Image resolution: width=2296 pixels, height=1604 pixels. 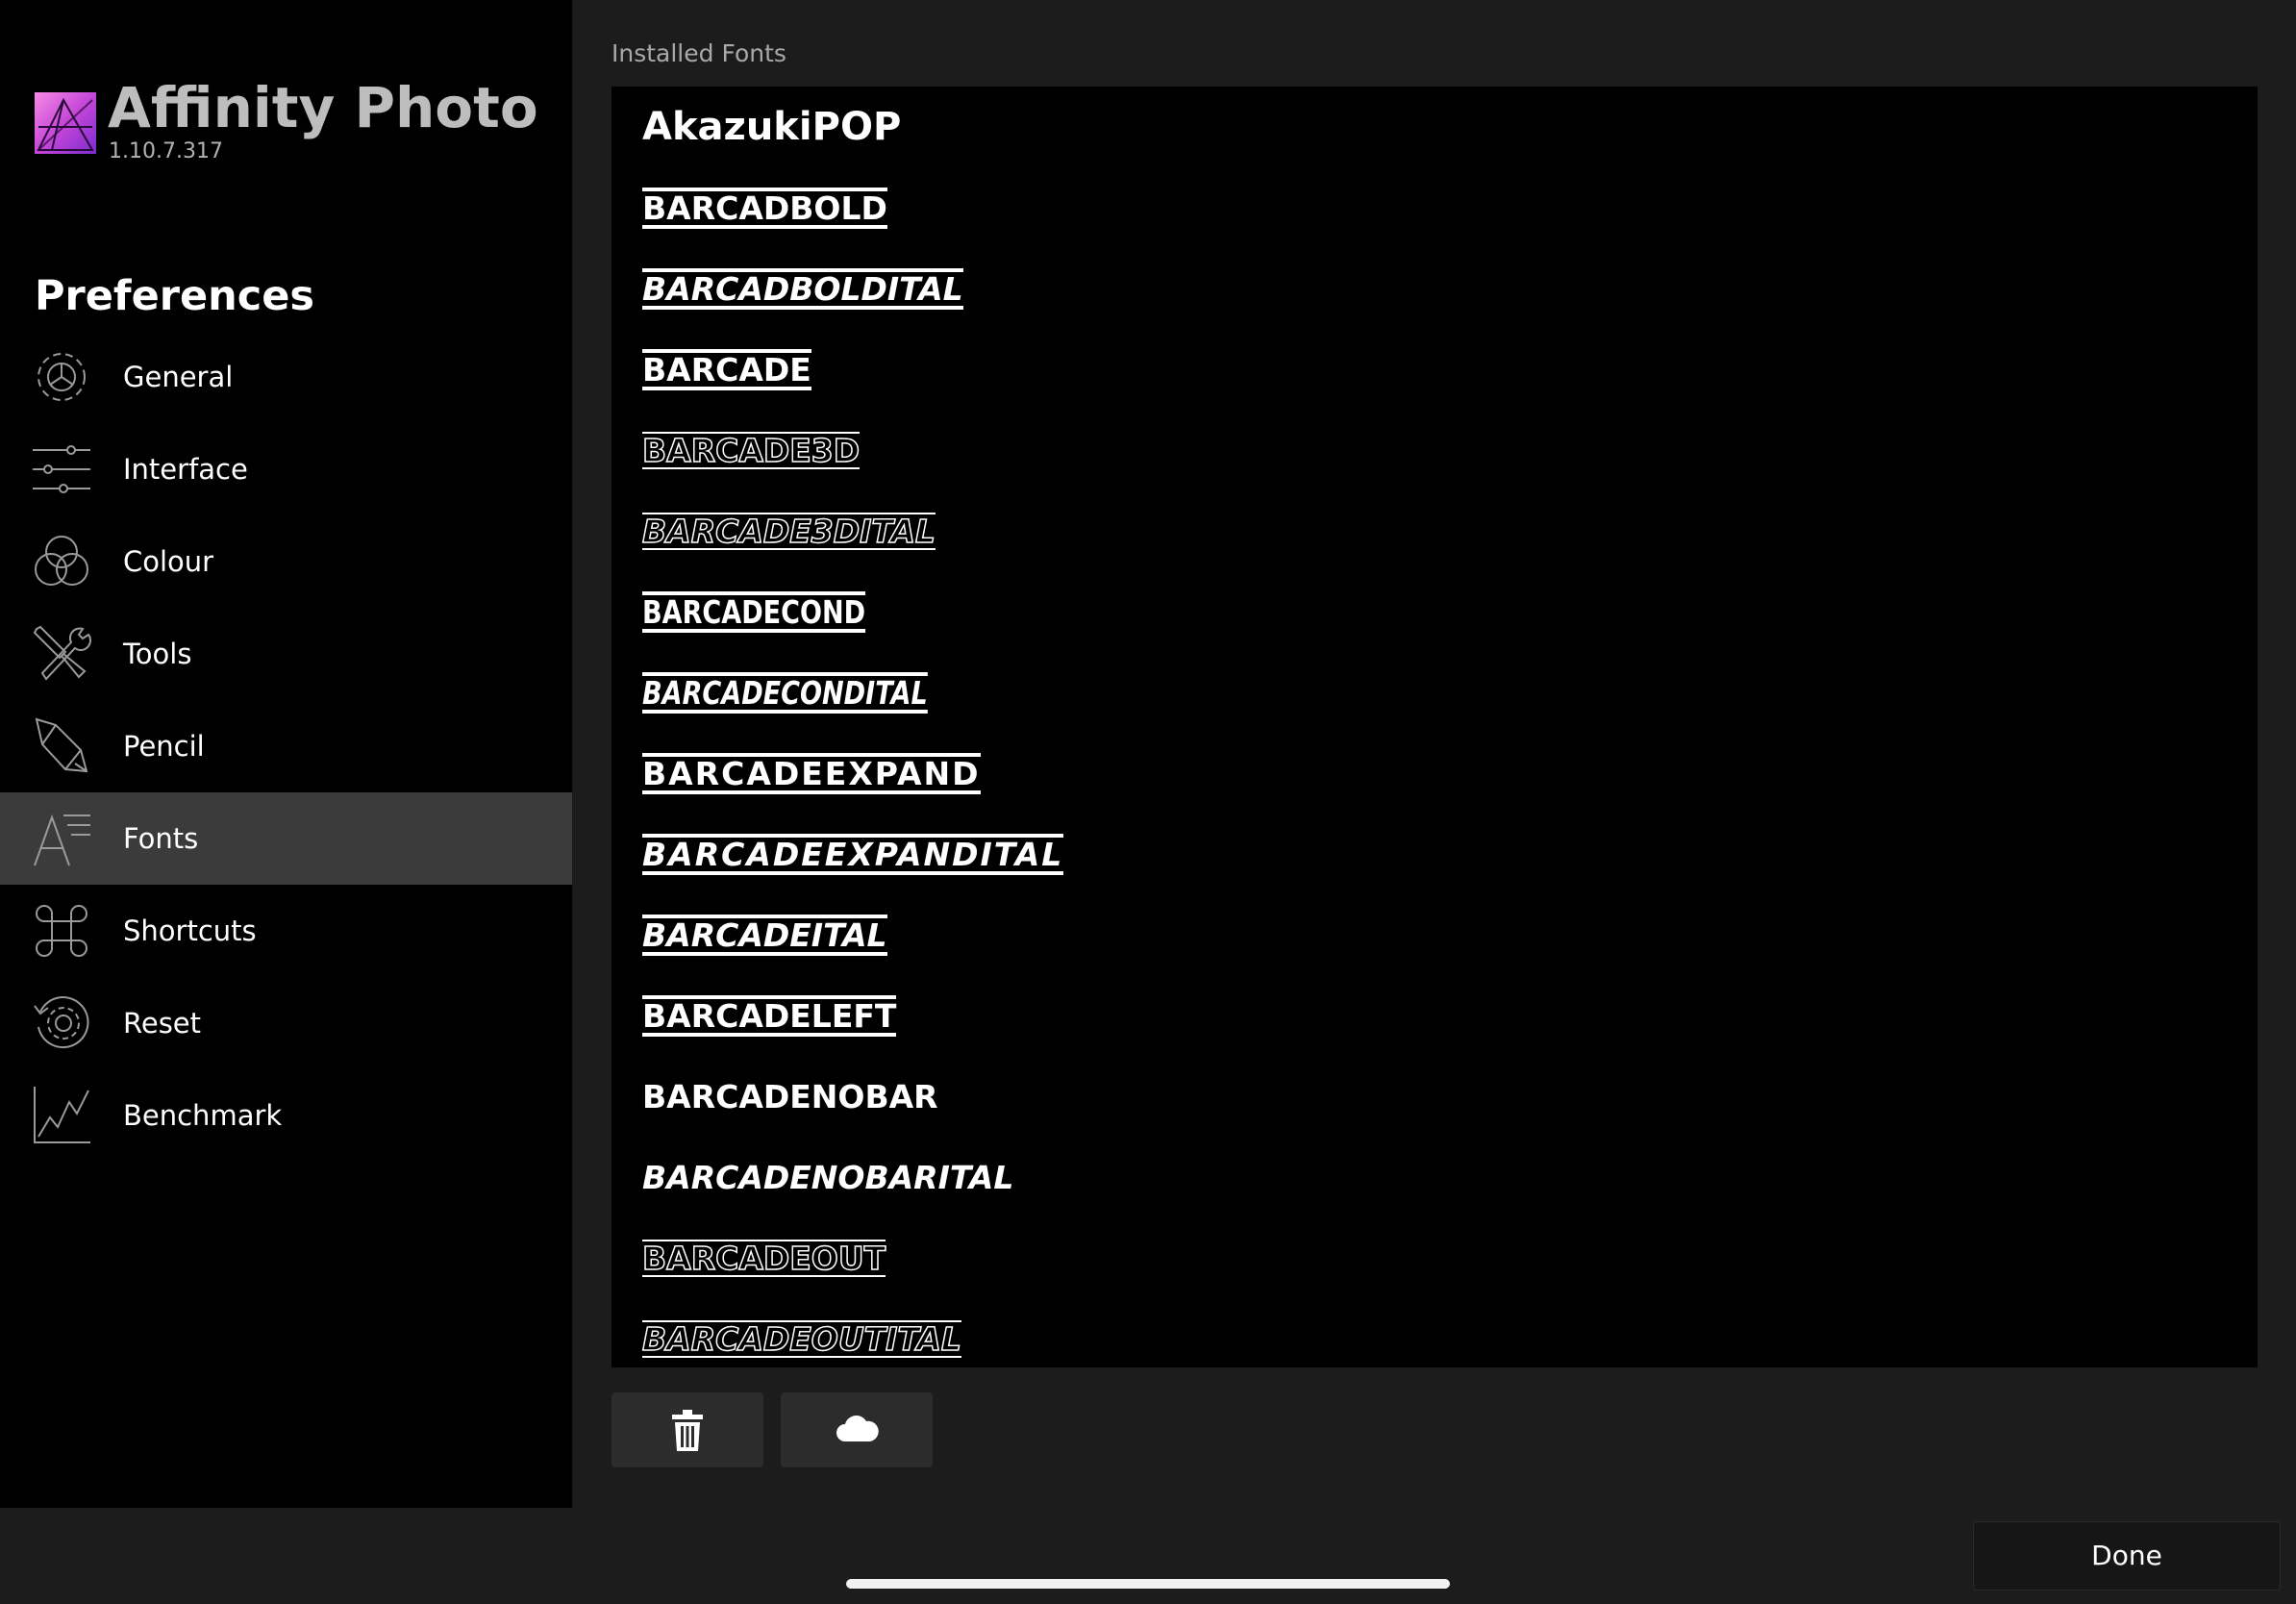 What do you see at coordinates (801, 1339) in the screenshot?
I see `font-name: BARCADEOUTITAL` at bounding box center [801, 1339].